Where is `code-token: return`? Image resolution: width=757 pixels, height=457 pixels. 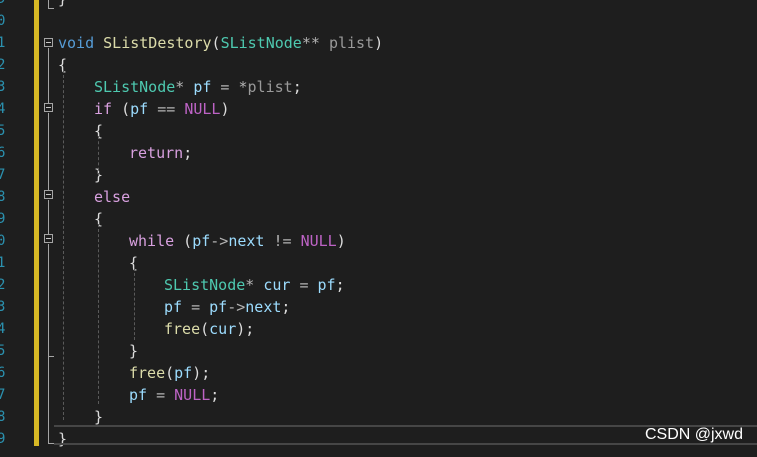
code-token: return is located at coordinates (156, 153).